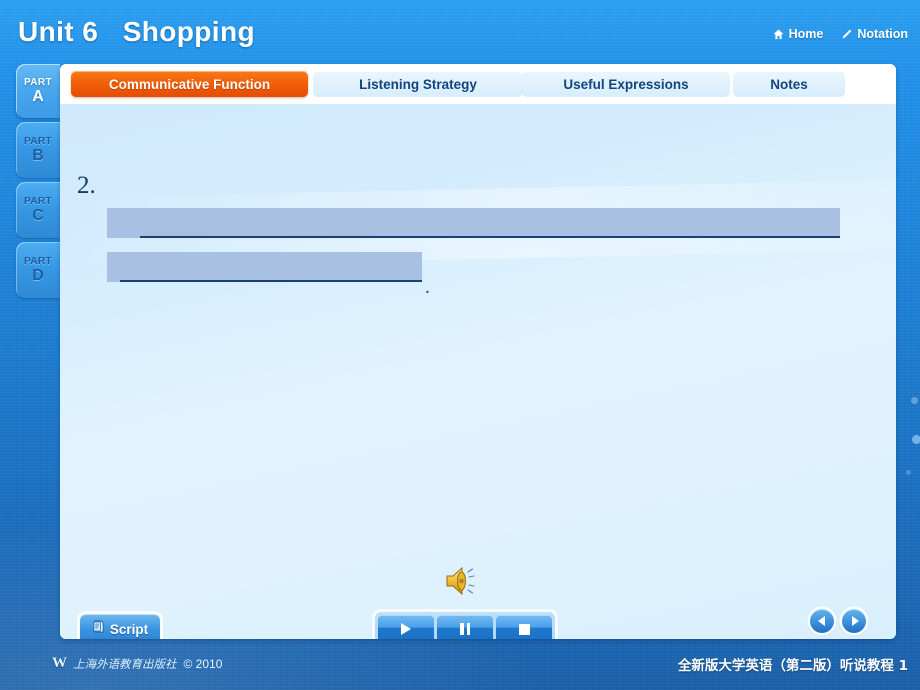  What do you see at coordinates (59, 663) in the screenshot?
I see `publisher-logo: W` at bounding box center [59, 663].